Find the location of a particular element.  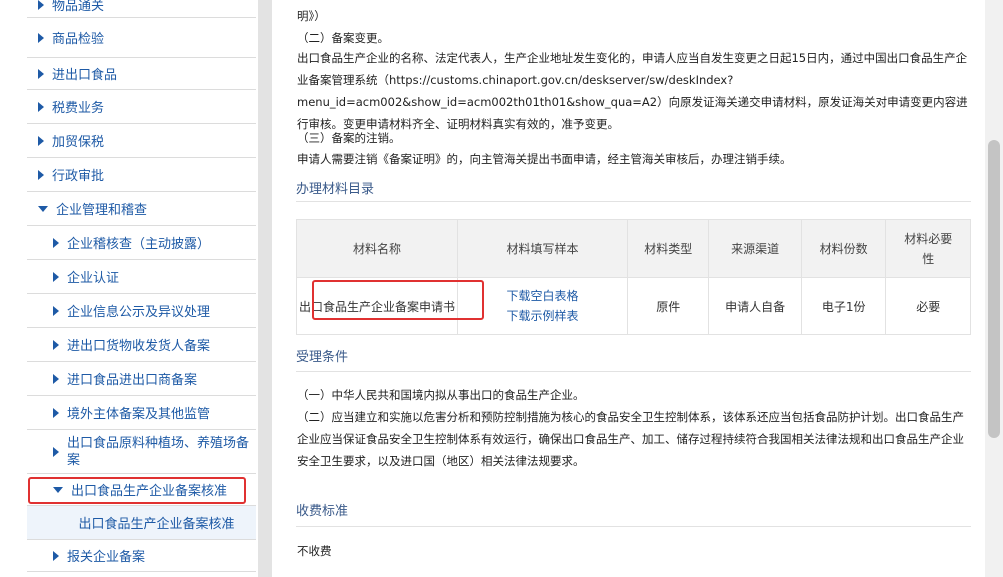

sidebar-item-enterprise-certification: 企业认证 is located at coordinates (141, 277).